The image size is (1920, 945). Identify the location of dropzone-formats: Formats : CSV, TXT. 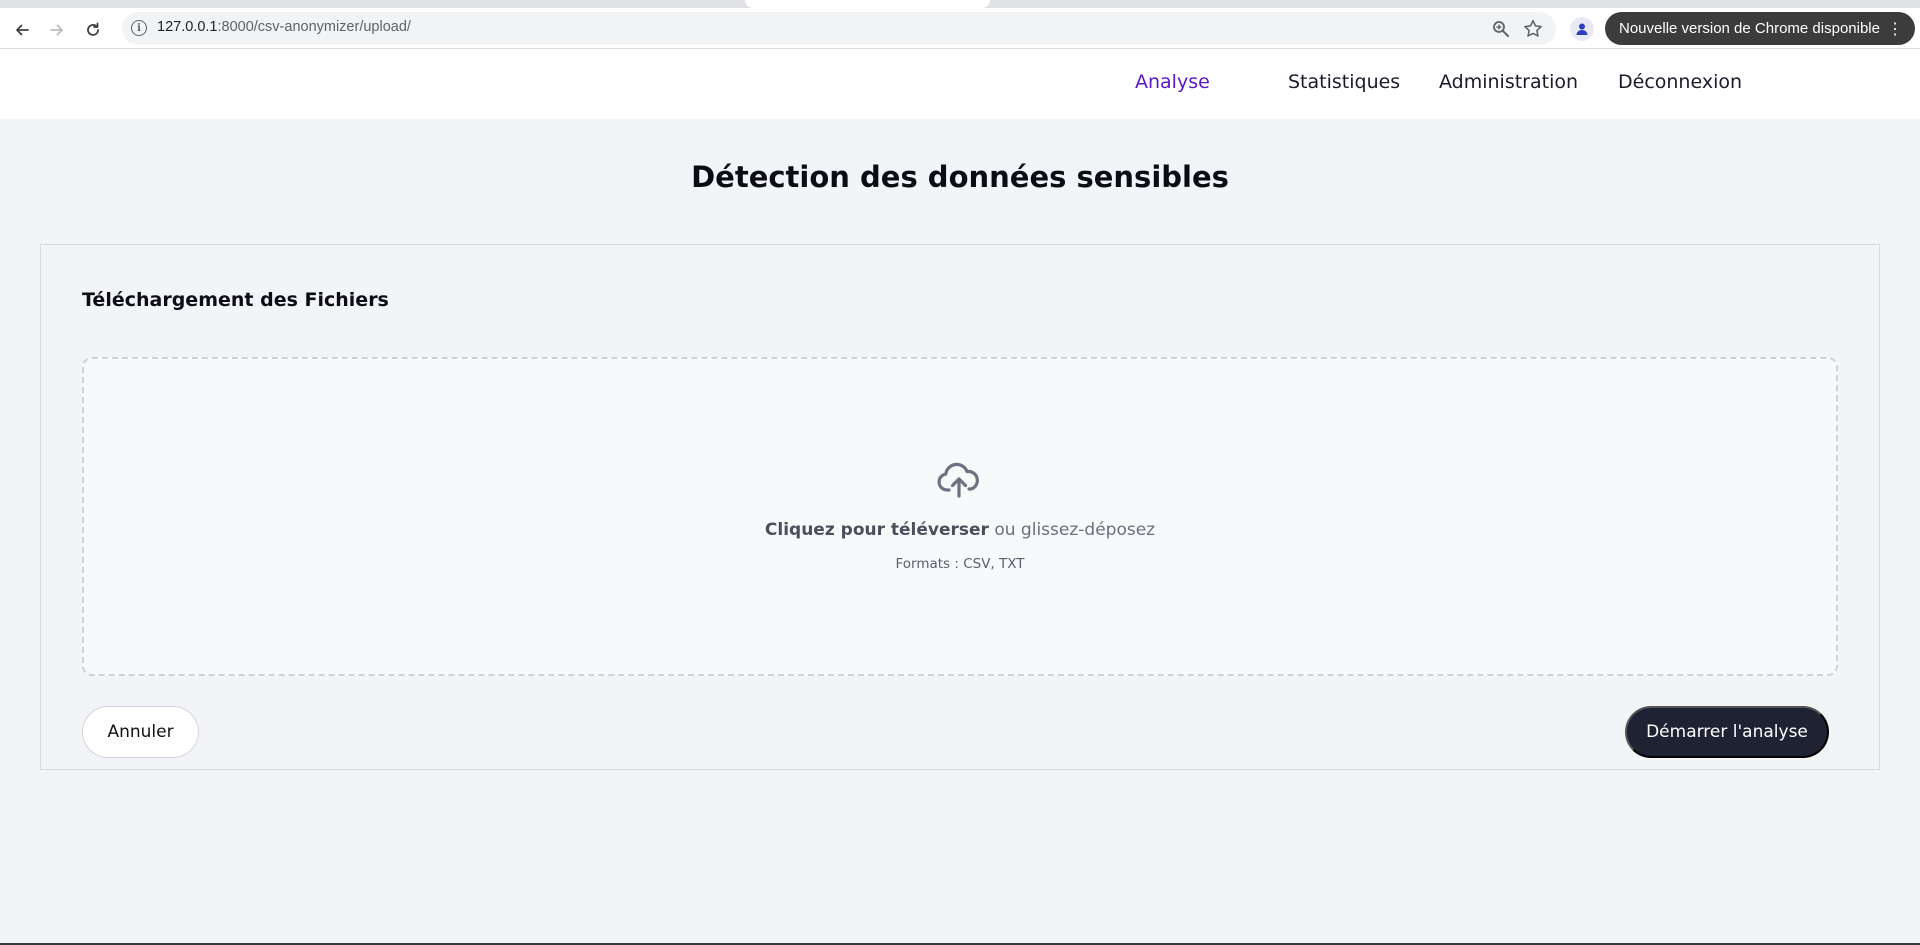
(960, 564).